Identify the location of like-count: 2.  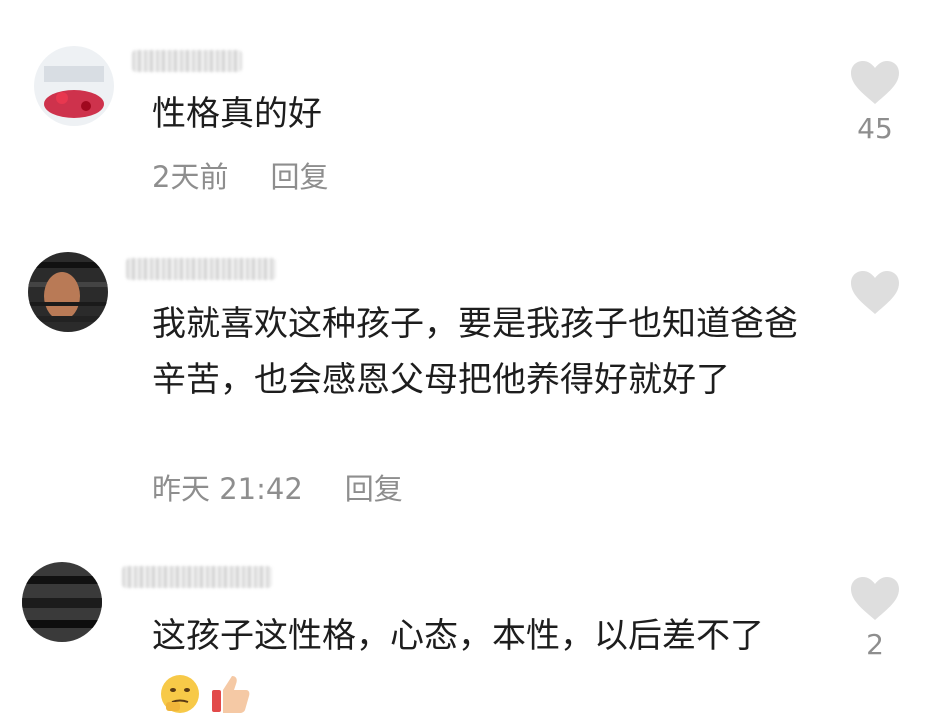
(875, 644).